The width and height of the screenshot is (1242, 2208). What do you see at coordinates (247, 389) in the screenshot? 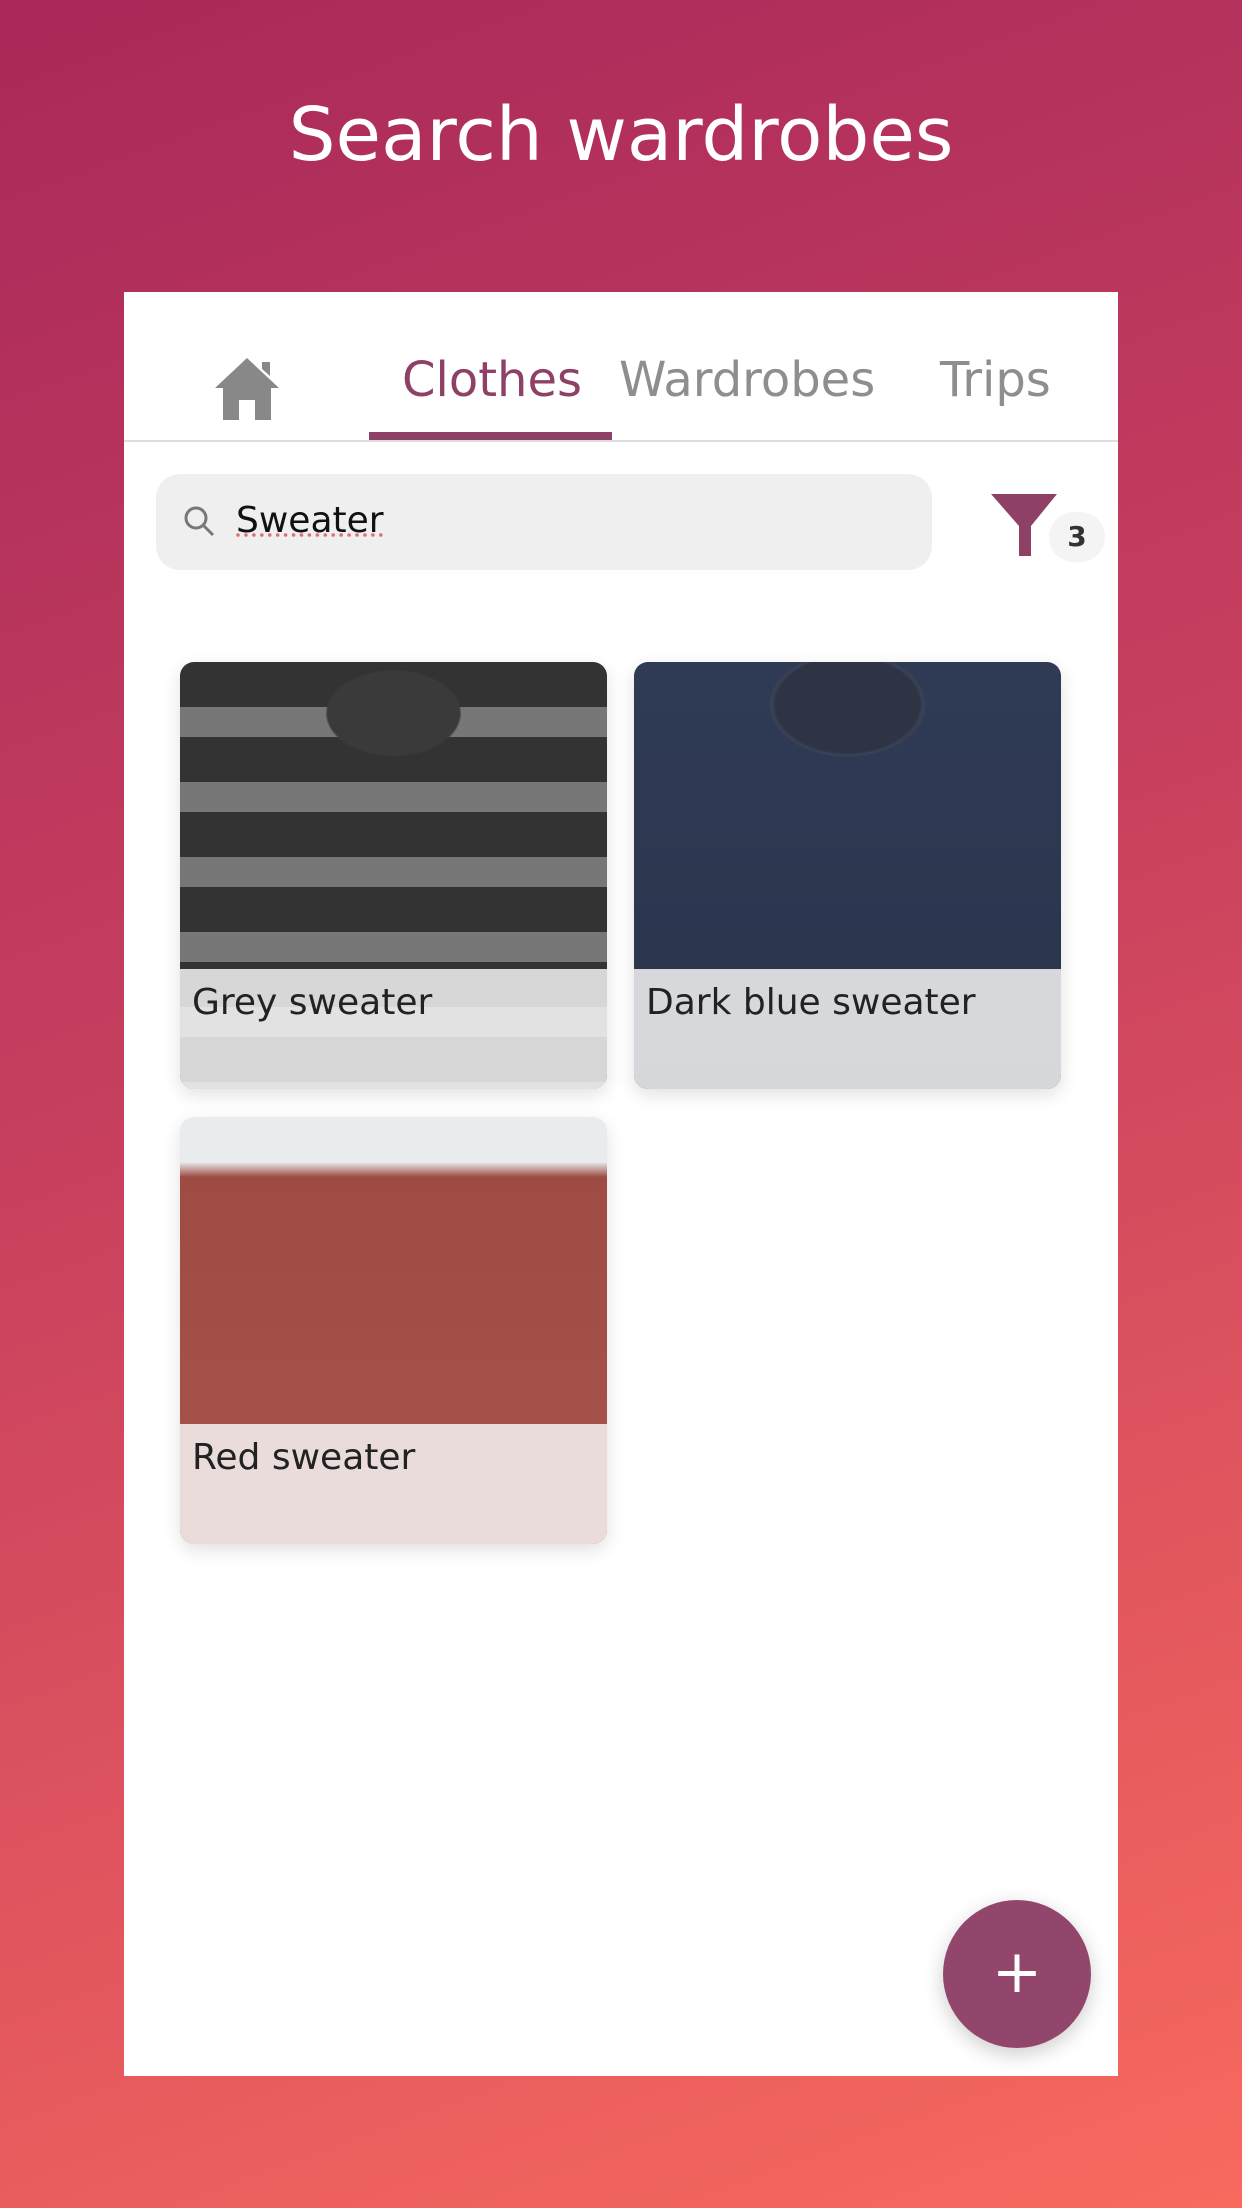
I see `home-icon` at bounding box center [247, 389].